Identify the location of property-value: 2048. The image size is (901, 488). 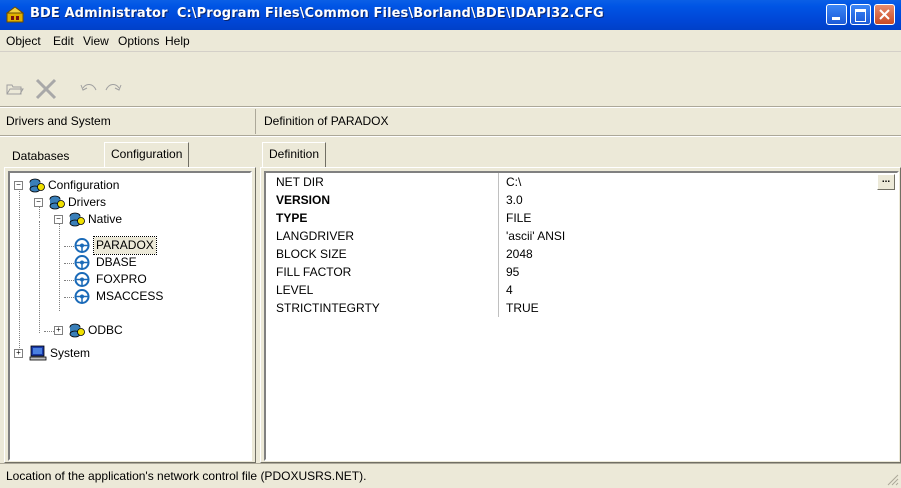
(519, 254).